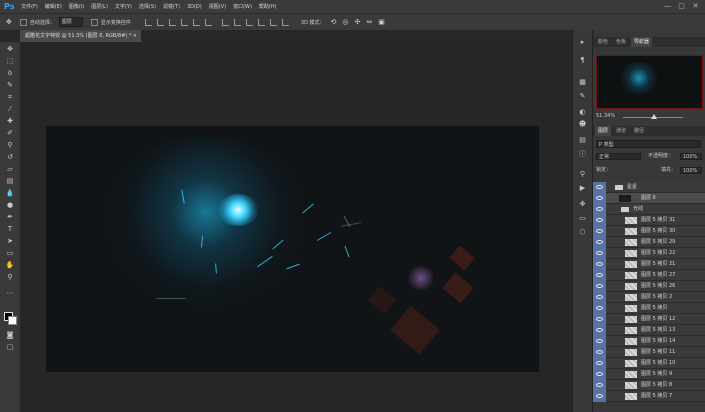 Image resolution: width=705 pixels, height=412 pixels. What do you see at coordinates (667, 6) in the screenshot?
I see `minimize-icon: —` at bounding box center [667, 6].